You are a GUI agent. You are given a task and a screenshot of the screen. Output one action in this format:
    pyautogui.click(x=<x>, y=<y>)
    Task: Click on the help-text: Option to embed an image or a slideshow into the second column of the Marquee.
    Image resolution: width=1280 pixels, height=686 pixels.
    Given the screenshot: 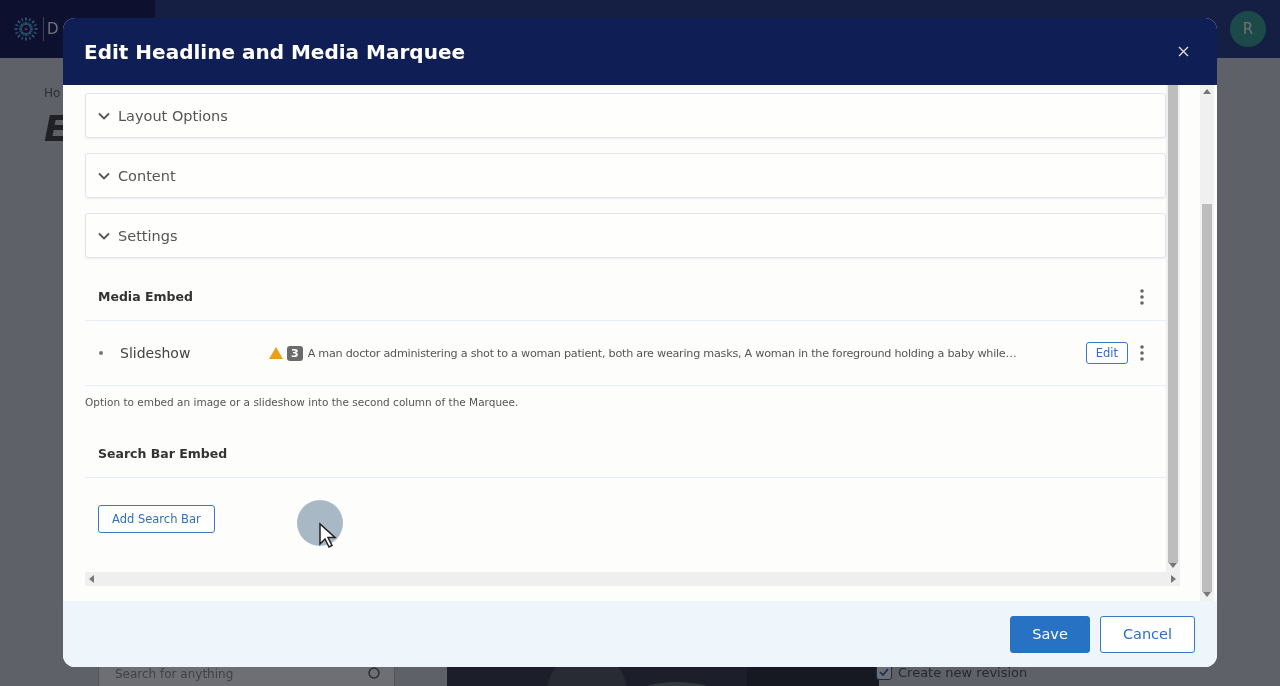 What is the action you would take?
    pyautogui.click(x=302, y=402)
    